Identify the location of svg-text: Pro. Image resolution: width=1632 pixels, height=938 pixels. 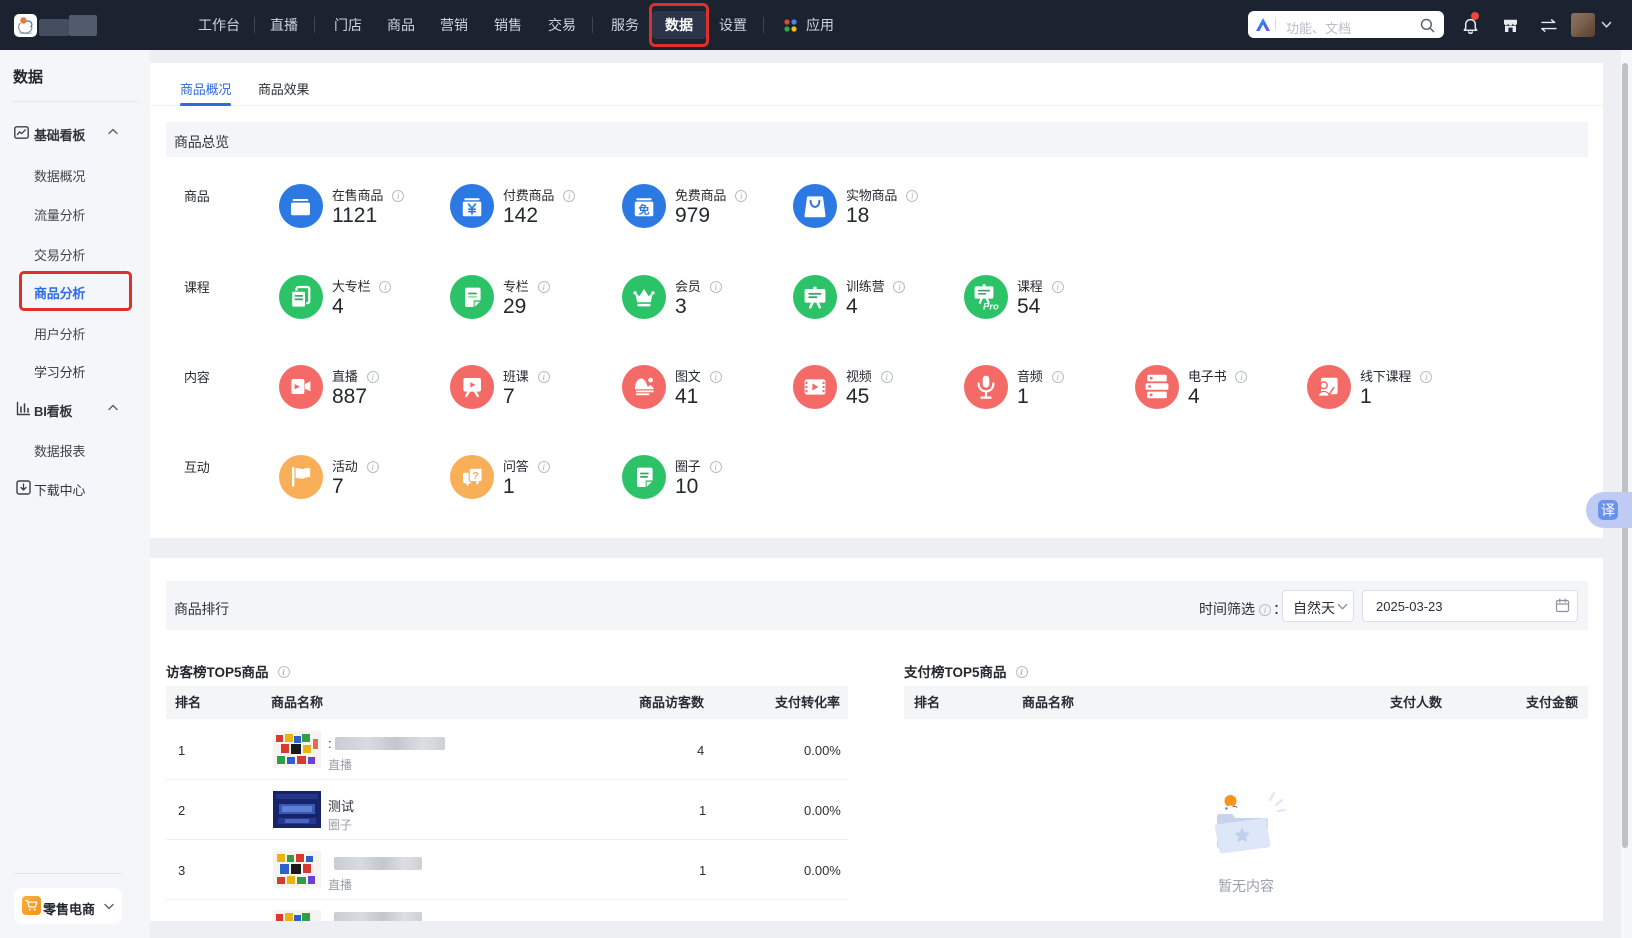
(991, 307).